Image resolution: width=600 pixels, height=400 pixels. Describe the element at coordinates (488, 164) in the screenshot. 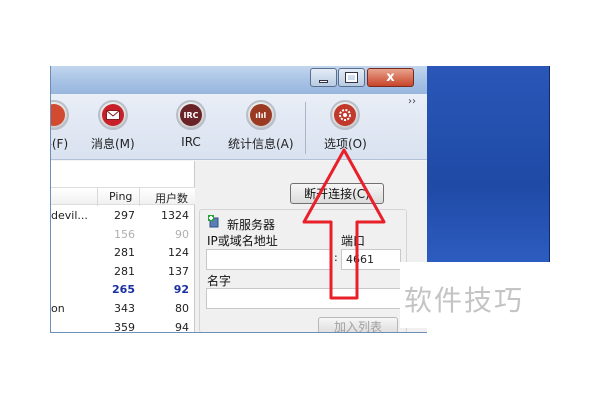

I see `desktop-background` at that location.